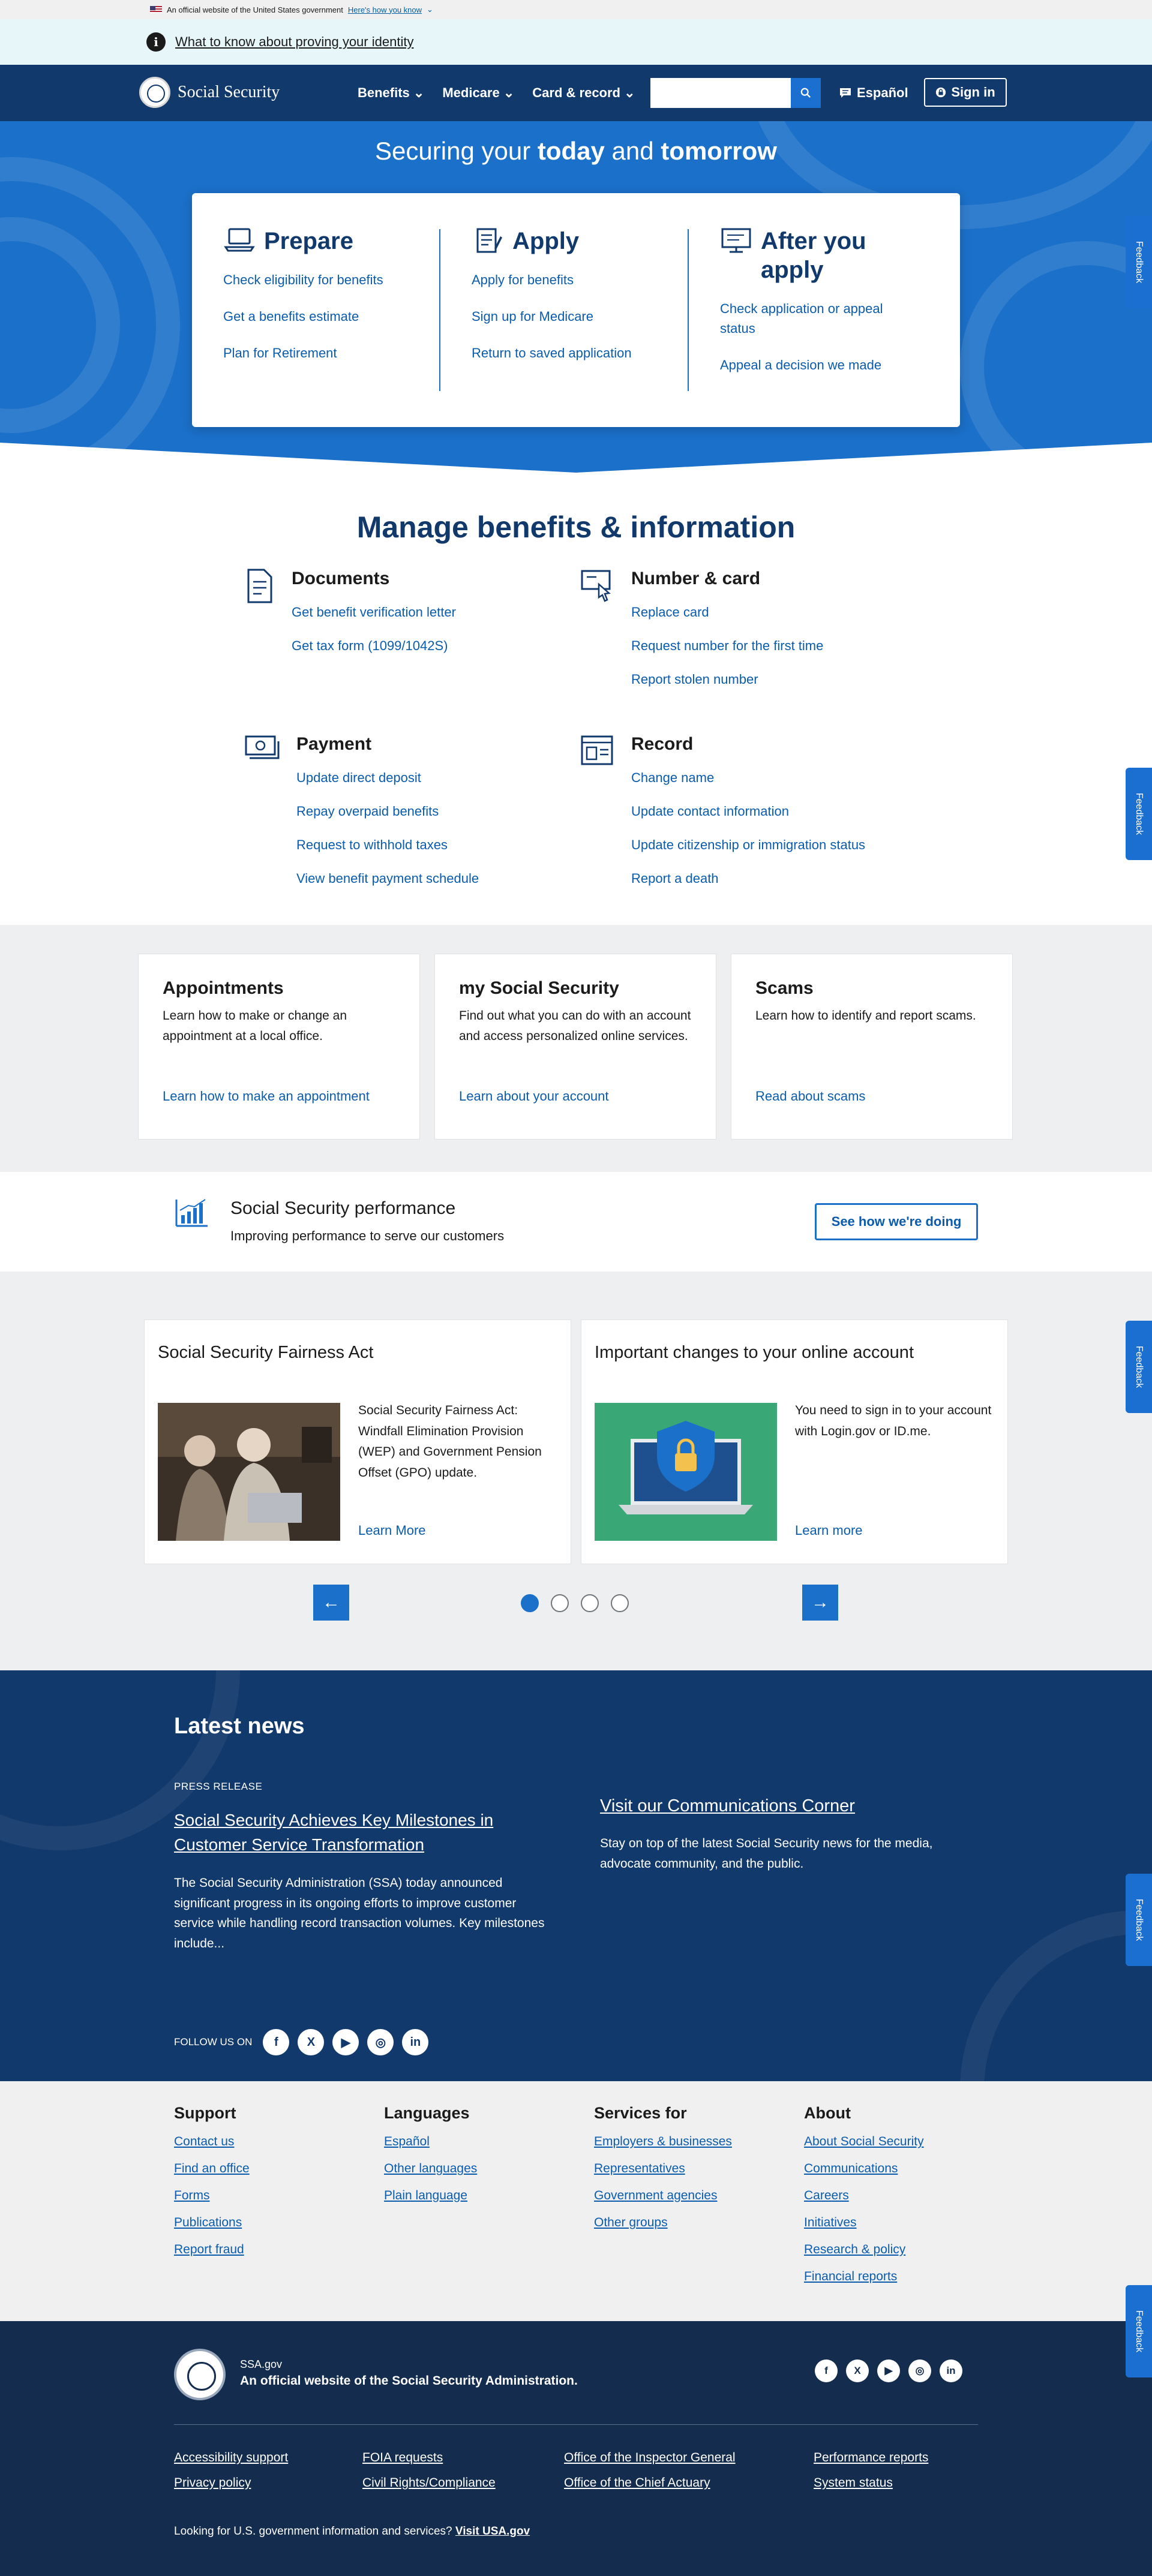 The height and width of the screenshot is (2576, 1152). I want to click on footer-link: Careers, so click(864, 2196).